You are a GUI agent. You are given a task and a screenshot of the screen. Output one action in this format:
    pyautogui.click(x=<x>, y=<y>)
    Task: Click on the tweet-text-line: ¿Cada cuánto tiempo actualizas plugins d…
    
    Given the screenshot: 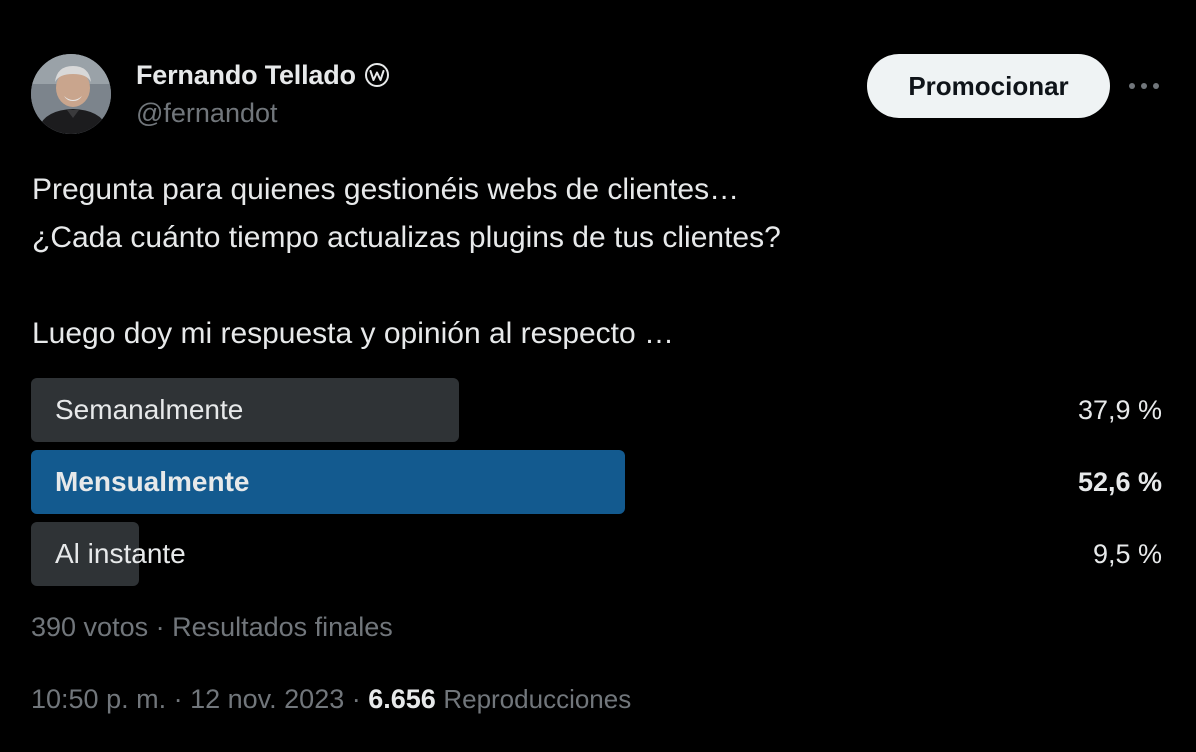 What is the action you would take?
    pyautogui.click(x=406, y=237)
    